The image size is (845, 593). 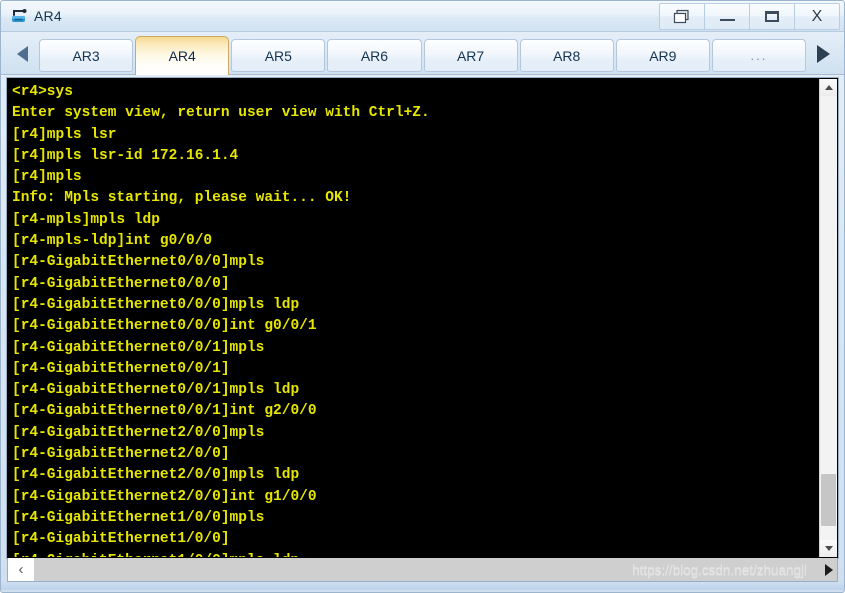 What do you see at coordinates (427, 569) in the screenshot?
I see `horizontal-scroll-track: https://blog.csdn.net/zhuangji` at bounding box center [427, 569].